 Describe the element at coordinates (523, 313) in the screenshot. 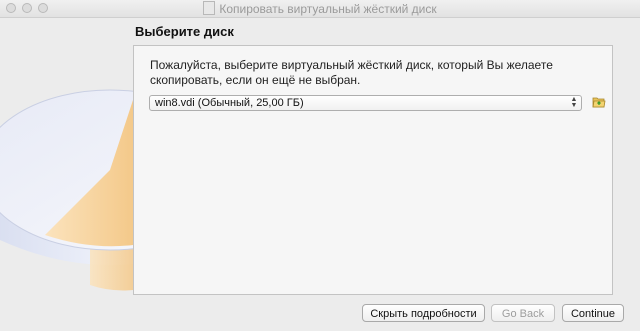

I see `go-back-button: Go Back` at that location.